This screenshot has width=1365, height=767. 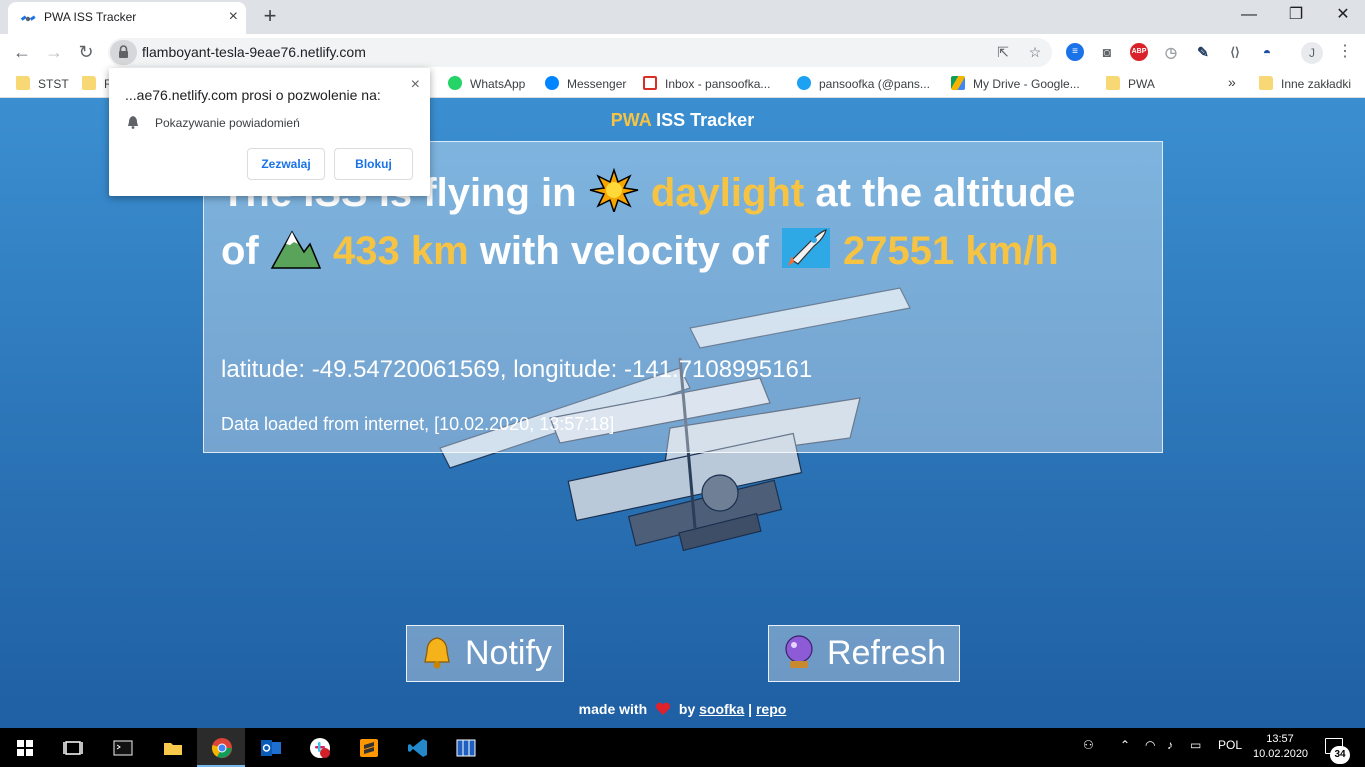 I want to click on maximize-icon: ❐, so click(x=1296, y=15).